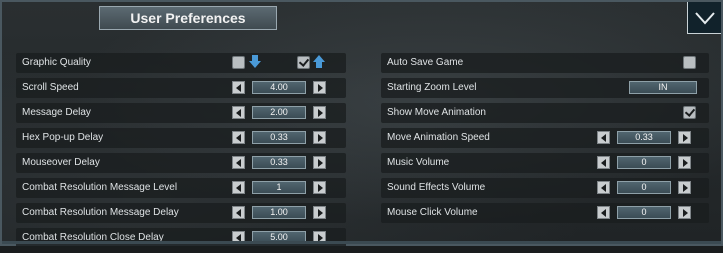 This screenshot has width=723, height=253. What do you see at coordinates (188, 18) in the screenshot?
I see `window-title: User Preferences` at bounding box center [188, 18].